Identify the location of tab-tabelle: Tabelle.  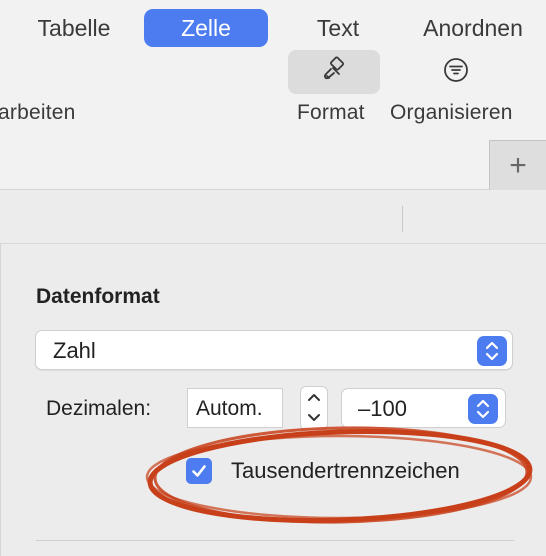
(74, 28).